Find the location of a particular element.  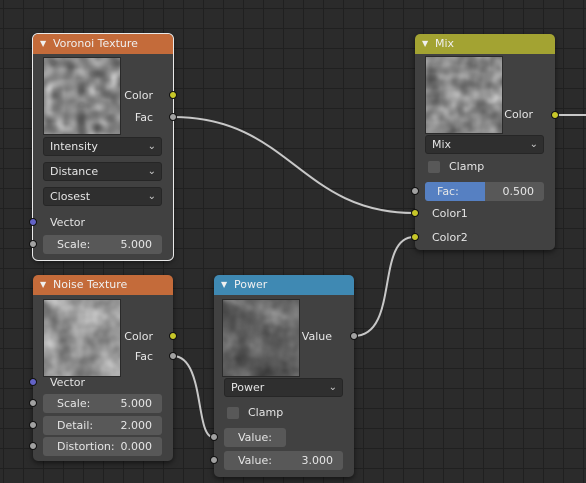

noise-input-scale-socket is located at coordinates (33, 403).